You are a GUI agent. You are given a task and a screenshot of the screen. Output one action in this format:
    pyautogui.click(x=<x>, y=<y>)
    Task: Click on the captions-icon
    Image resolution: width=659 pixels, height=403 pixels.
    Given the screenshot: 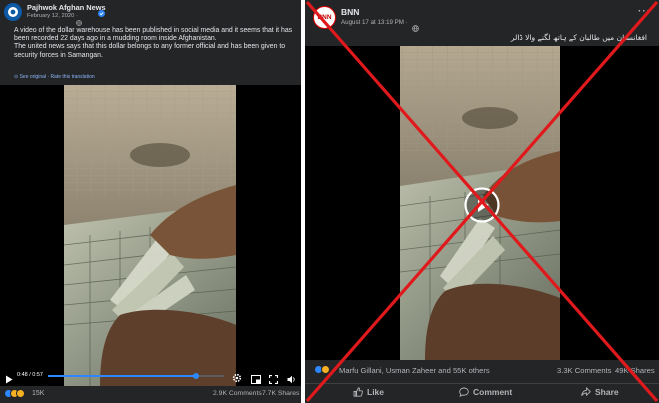 What is the action you would take?
    pyautogui.click(x=256, y=380)
    